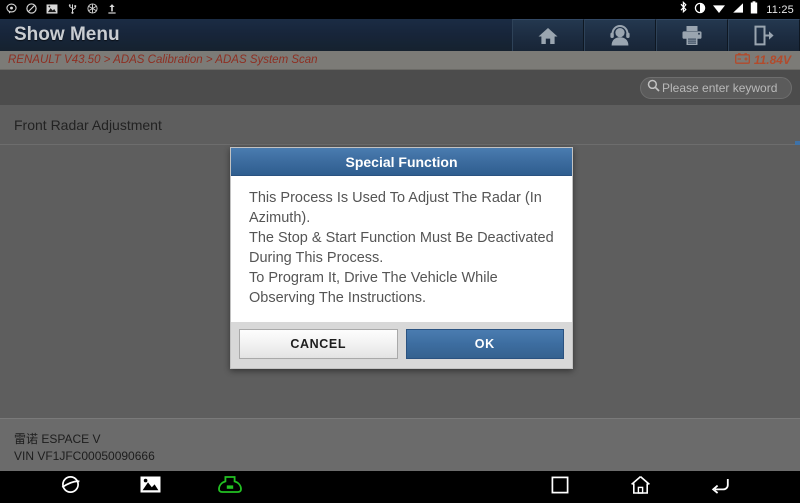 This screenshot has height=503, width=800. I want to click on voltage-indicator: 11.84V, so click(767, 60).